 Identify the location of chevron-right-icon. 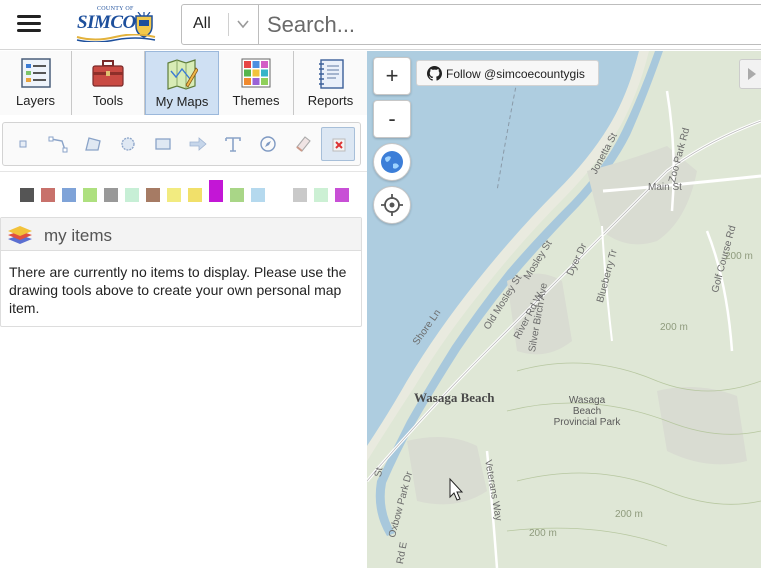
(752, 74).